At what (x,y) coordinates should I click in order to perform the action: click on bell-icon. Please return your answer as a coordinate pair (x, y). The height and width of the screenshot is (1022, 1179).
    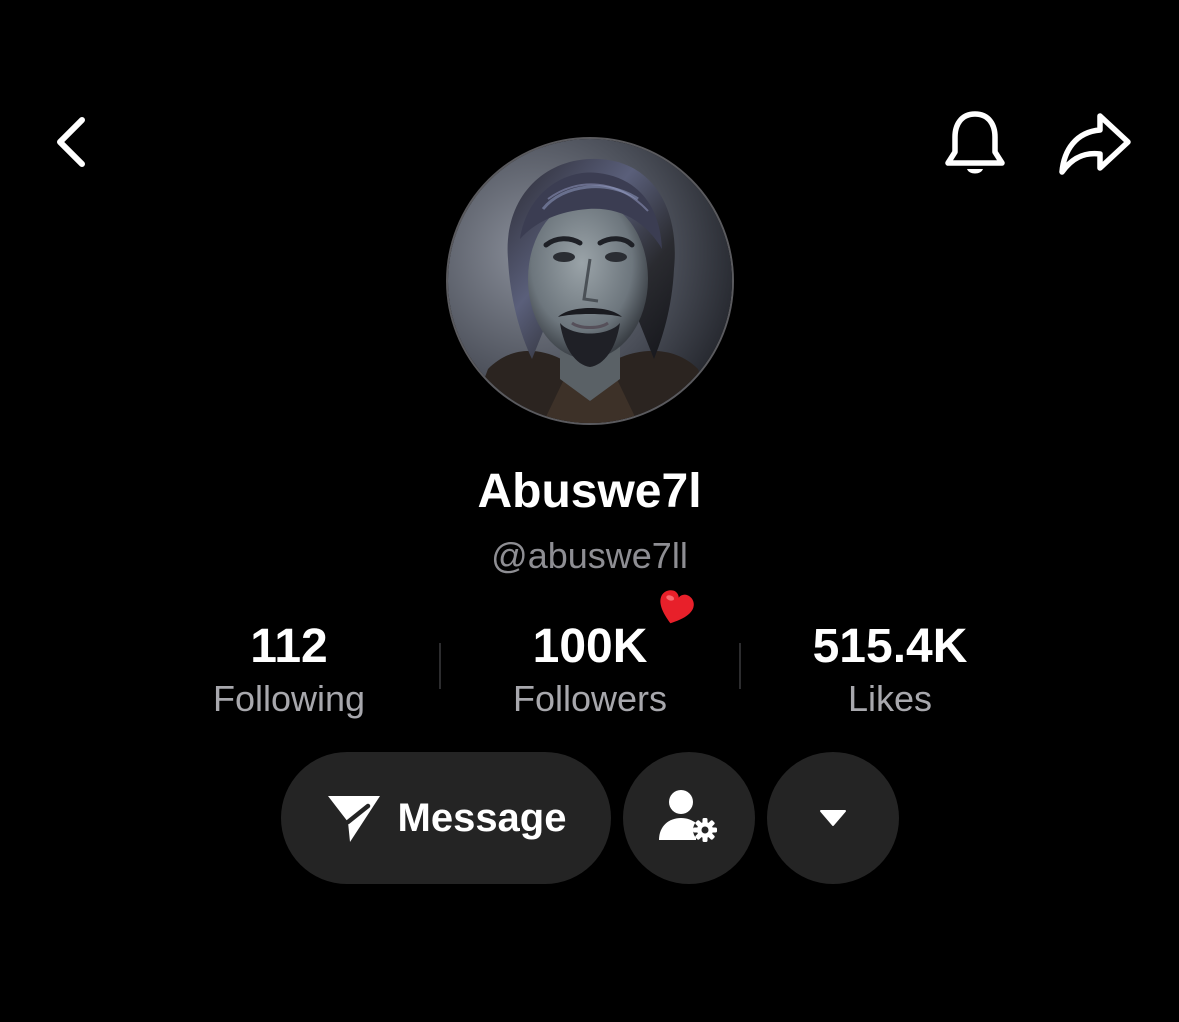
    Looking at the image, I should click on (975, 142).